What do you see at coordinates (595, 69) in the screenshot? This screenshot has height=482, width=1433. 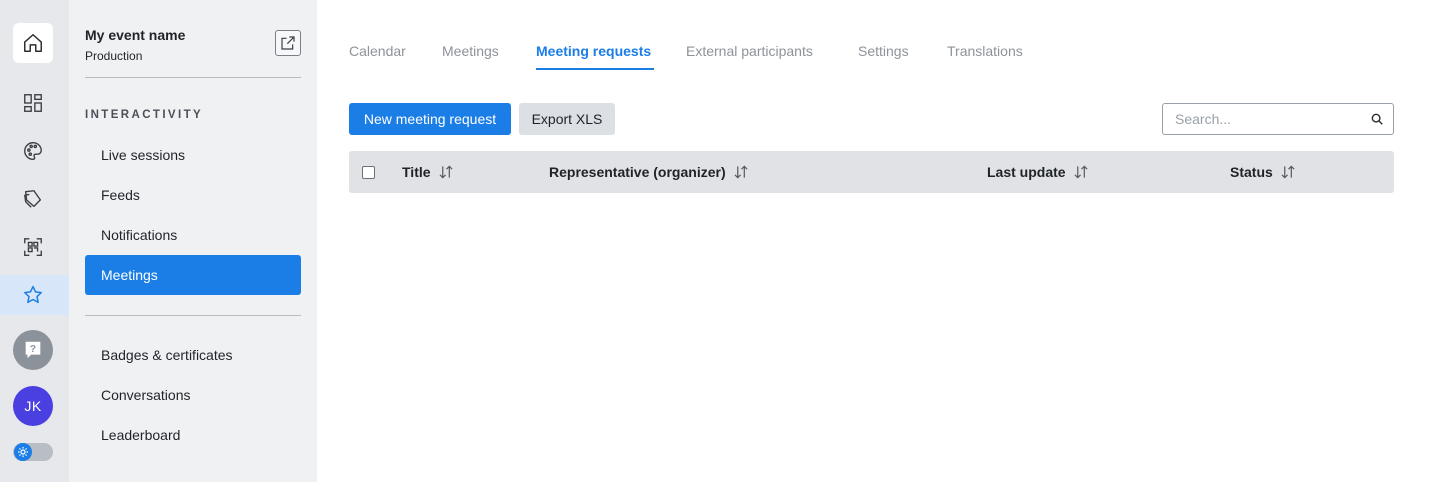 I see `active-tab-indicator` at bounding box center [595, 69].